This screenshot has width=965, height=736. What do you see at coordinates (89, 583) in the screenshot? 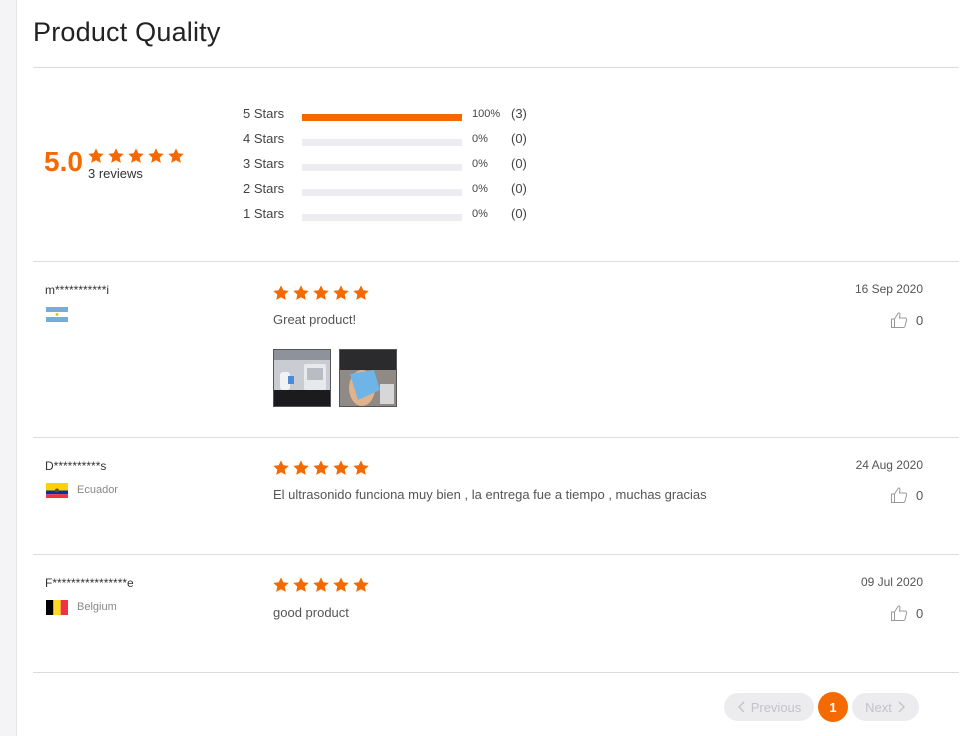
I see `reviewer-name: F****************e` at bounding box center [89, 583].